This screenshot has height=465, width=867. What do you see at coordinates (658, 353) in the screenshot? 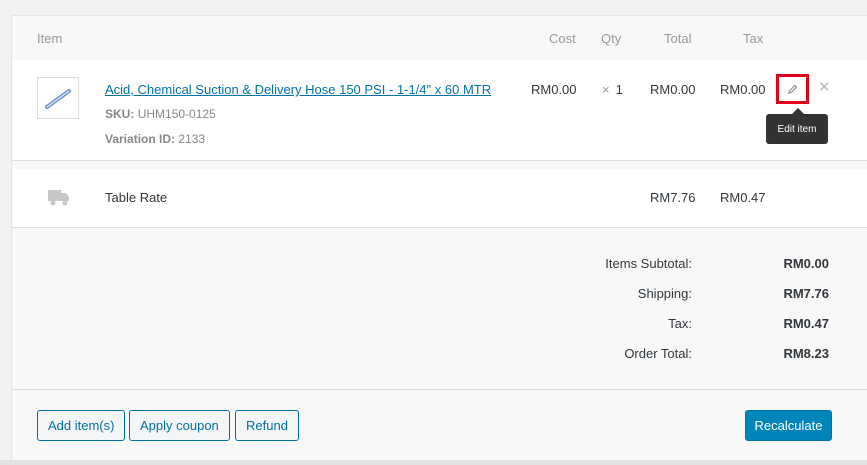
I see `order-total-label: Order Total:` at bounding box center [658, 353].